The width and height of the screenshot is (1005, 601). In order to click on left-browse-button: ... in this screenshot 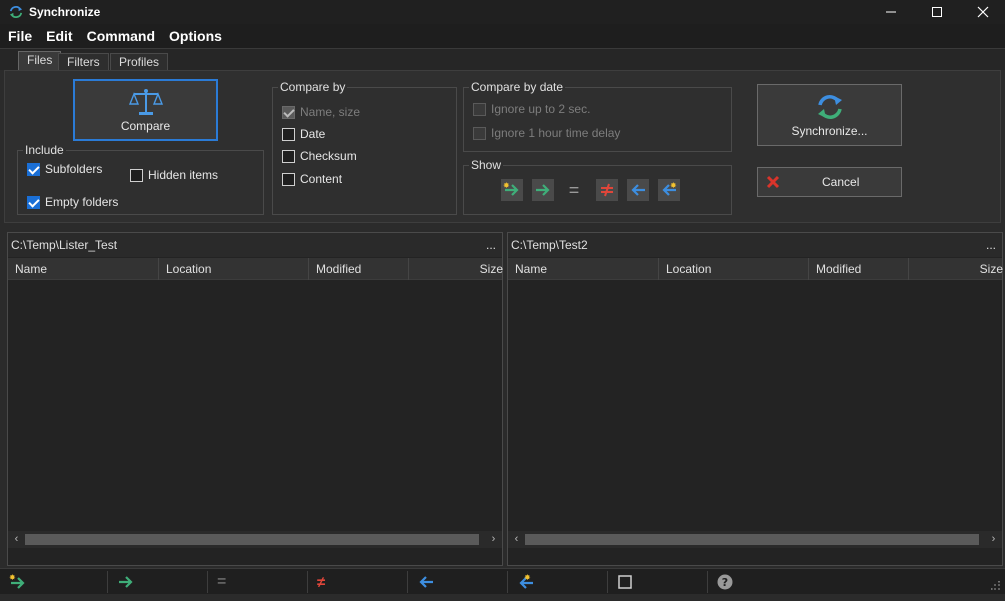, I will do `click(491, 245)`.